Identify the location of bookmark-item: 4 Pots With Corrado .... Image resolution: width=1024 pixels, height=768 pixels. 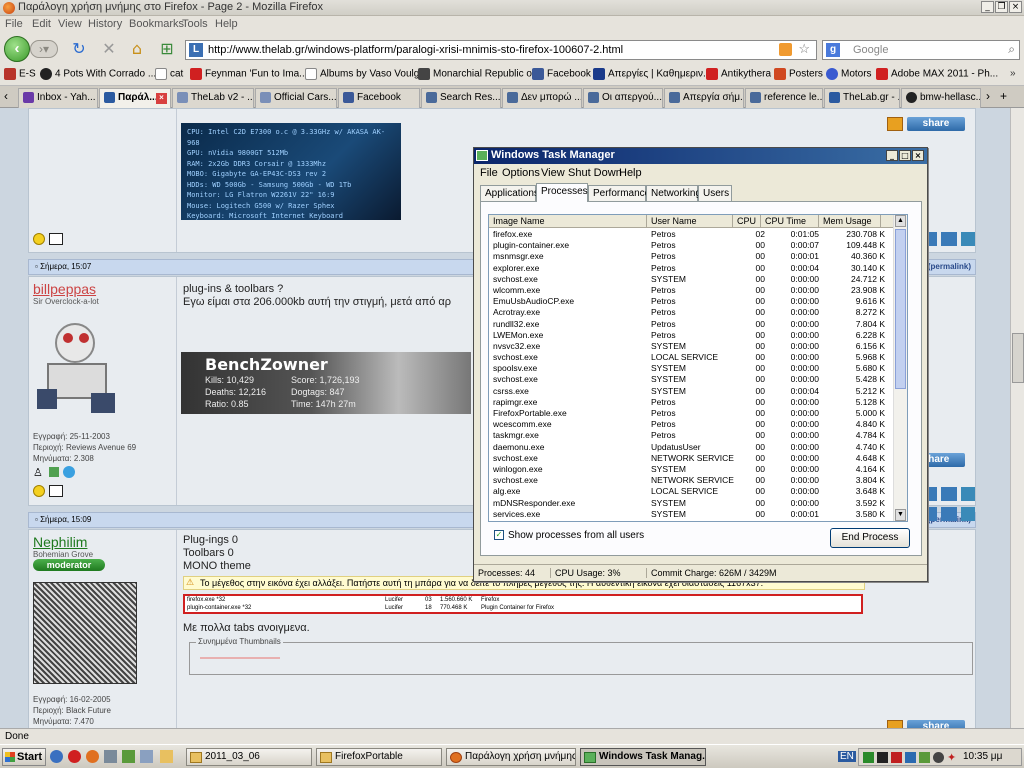
(98, 74).